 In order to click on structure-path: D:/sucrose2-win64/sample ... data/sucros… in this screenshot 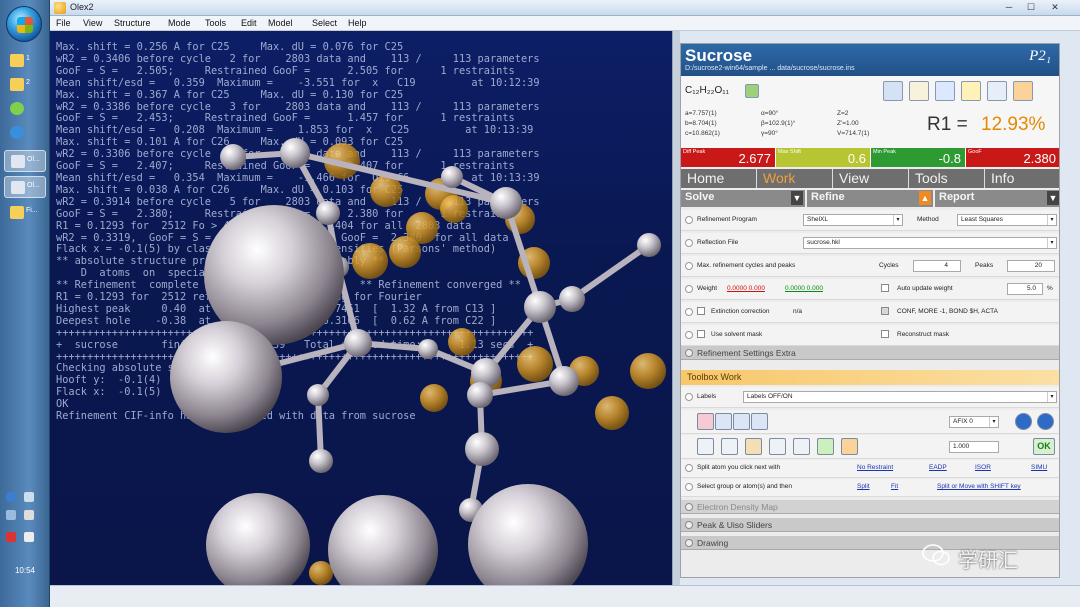, I will do `click(770, 68)`.